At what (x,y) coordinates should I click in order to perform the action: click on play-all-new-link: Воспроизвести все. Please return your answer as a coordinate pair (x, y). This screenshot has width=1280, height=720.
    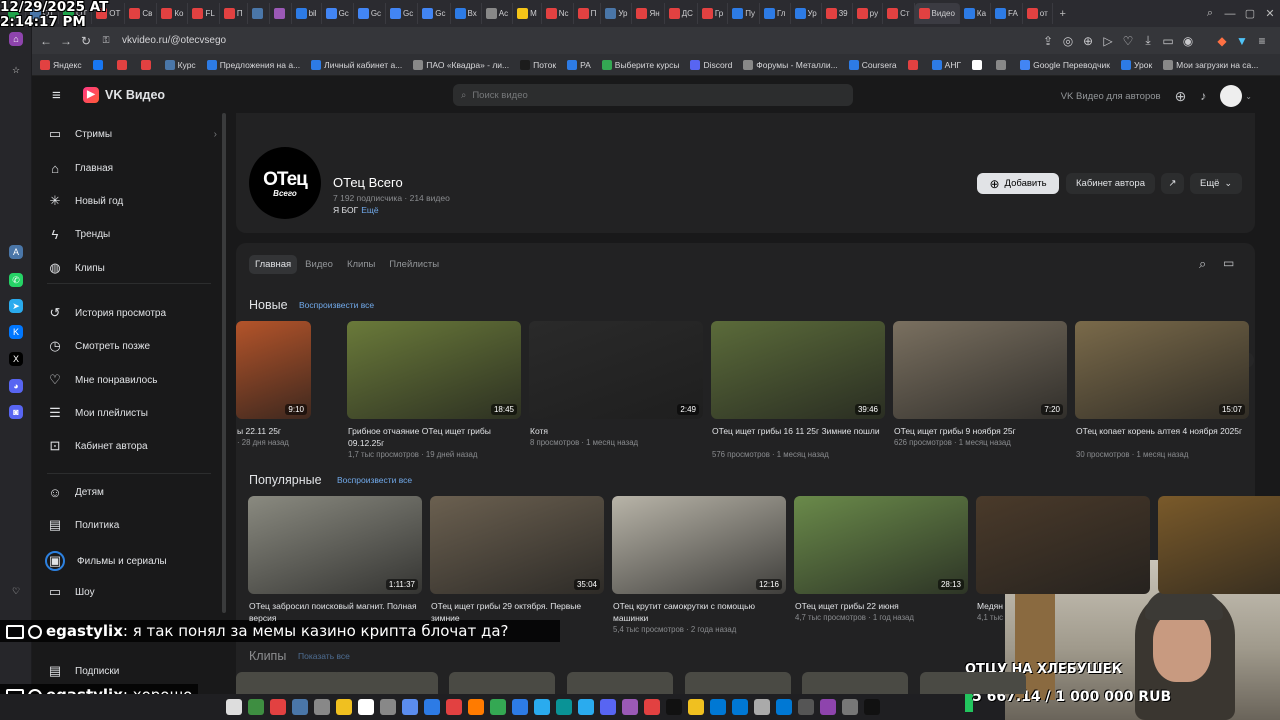
    Looking at the image, I should click on (336, 305).